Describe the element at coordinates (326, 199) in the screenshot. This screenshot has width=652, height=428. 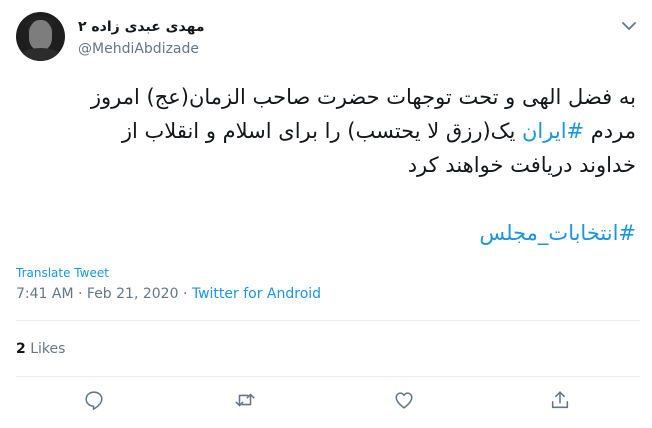
I see `tweet-spacer` at that location.